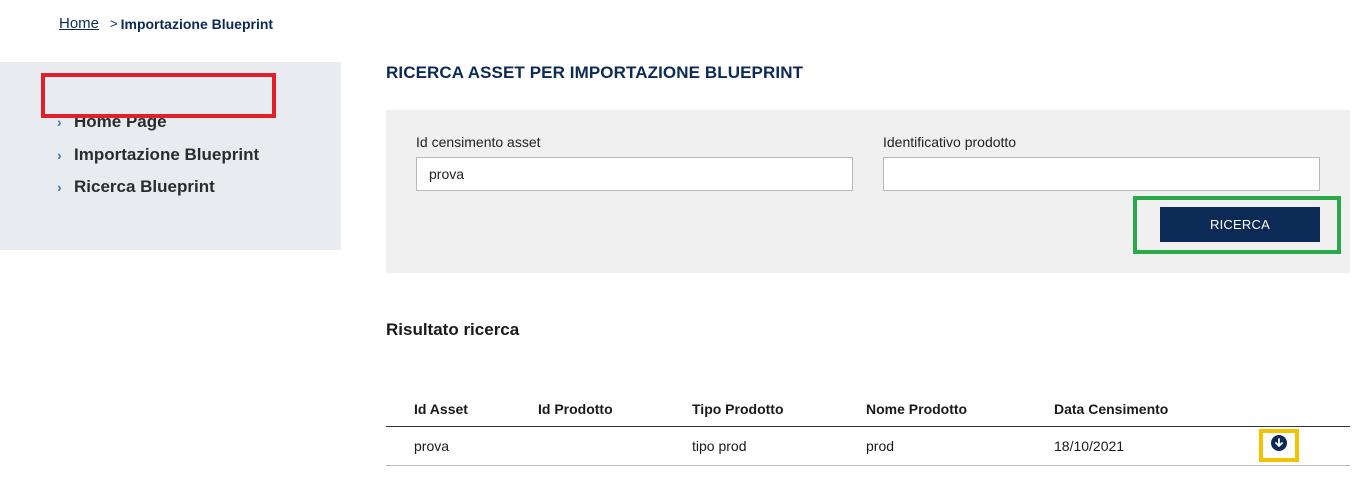 This screenshot has height=478, width=1363. Describe the element at coordinates (1279, 445) in the screenshot. I see `highlight-box-download` at that location.